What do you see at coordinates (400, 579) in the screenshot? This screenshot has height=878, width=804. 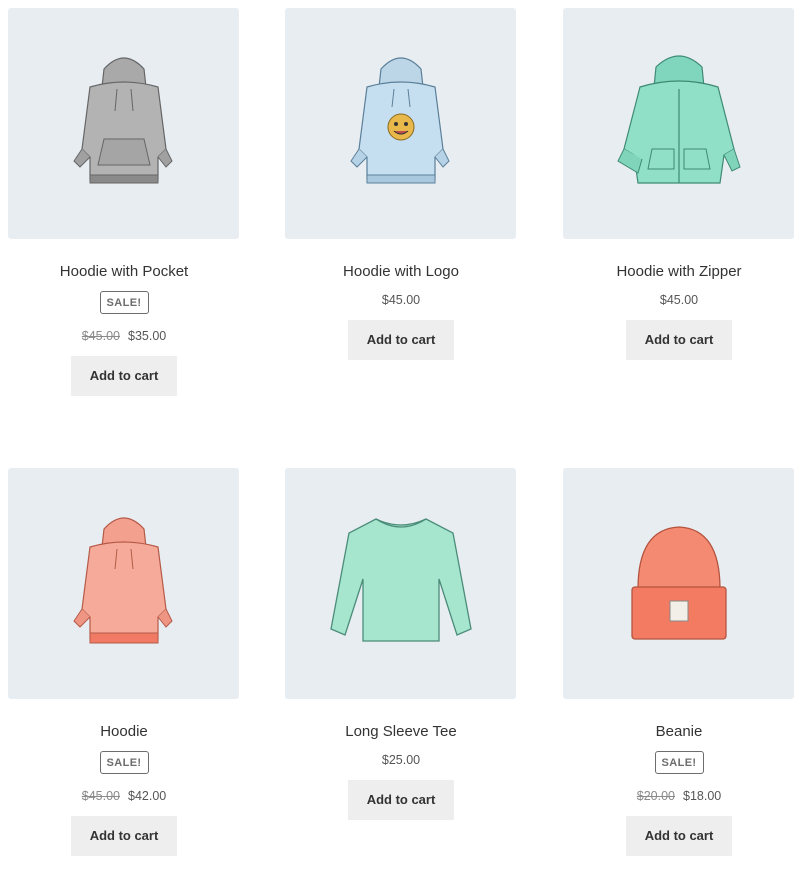 I see `mint-long-sleeve-tee-icon` at bounding box center [400, 579].